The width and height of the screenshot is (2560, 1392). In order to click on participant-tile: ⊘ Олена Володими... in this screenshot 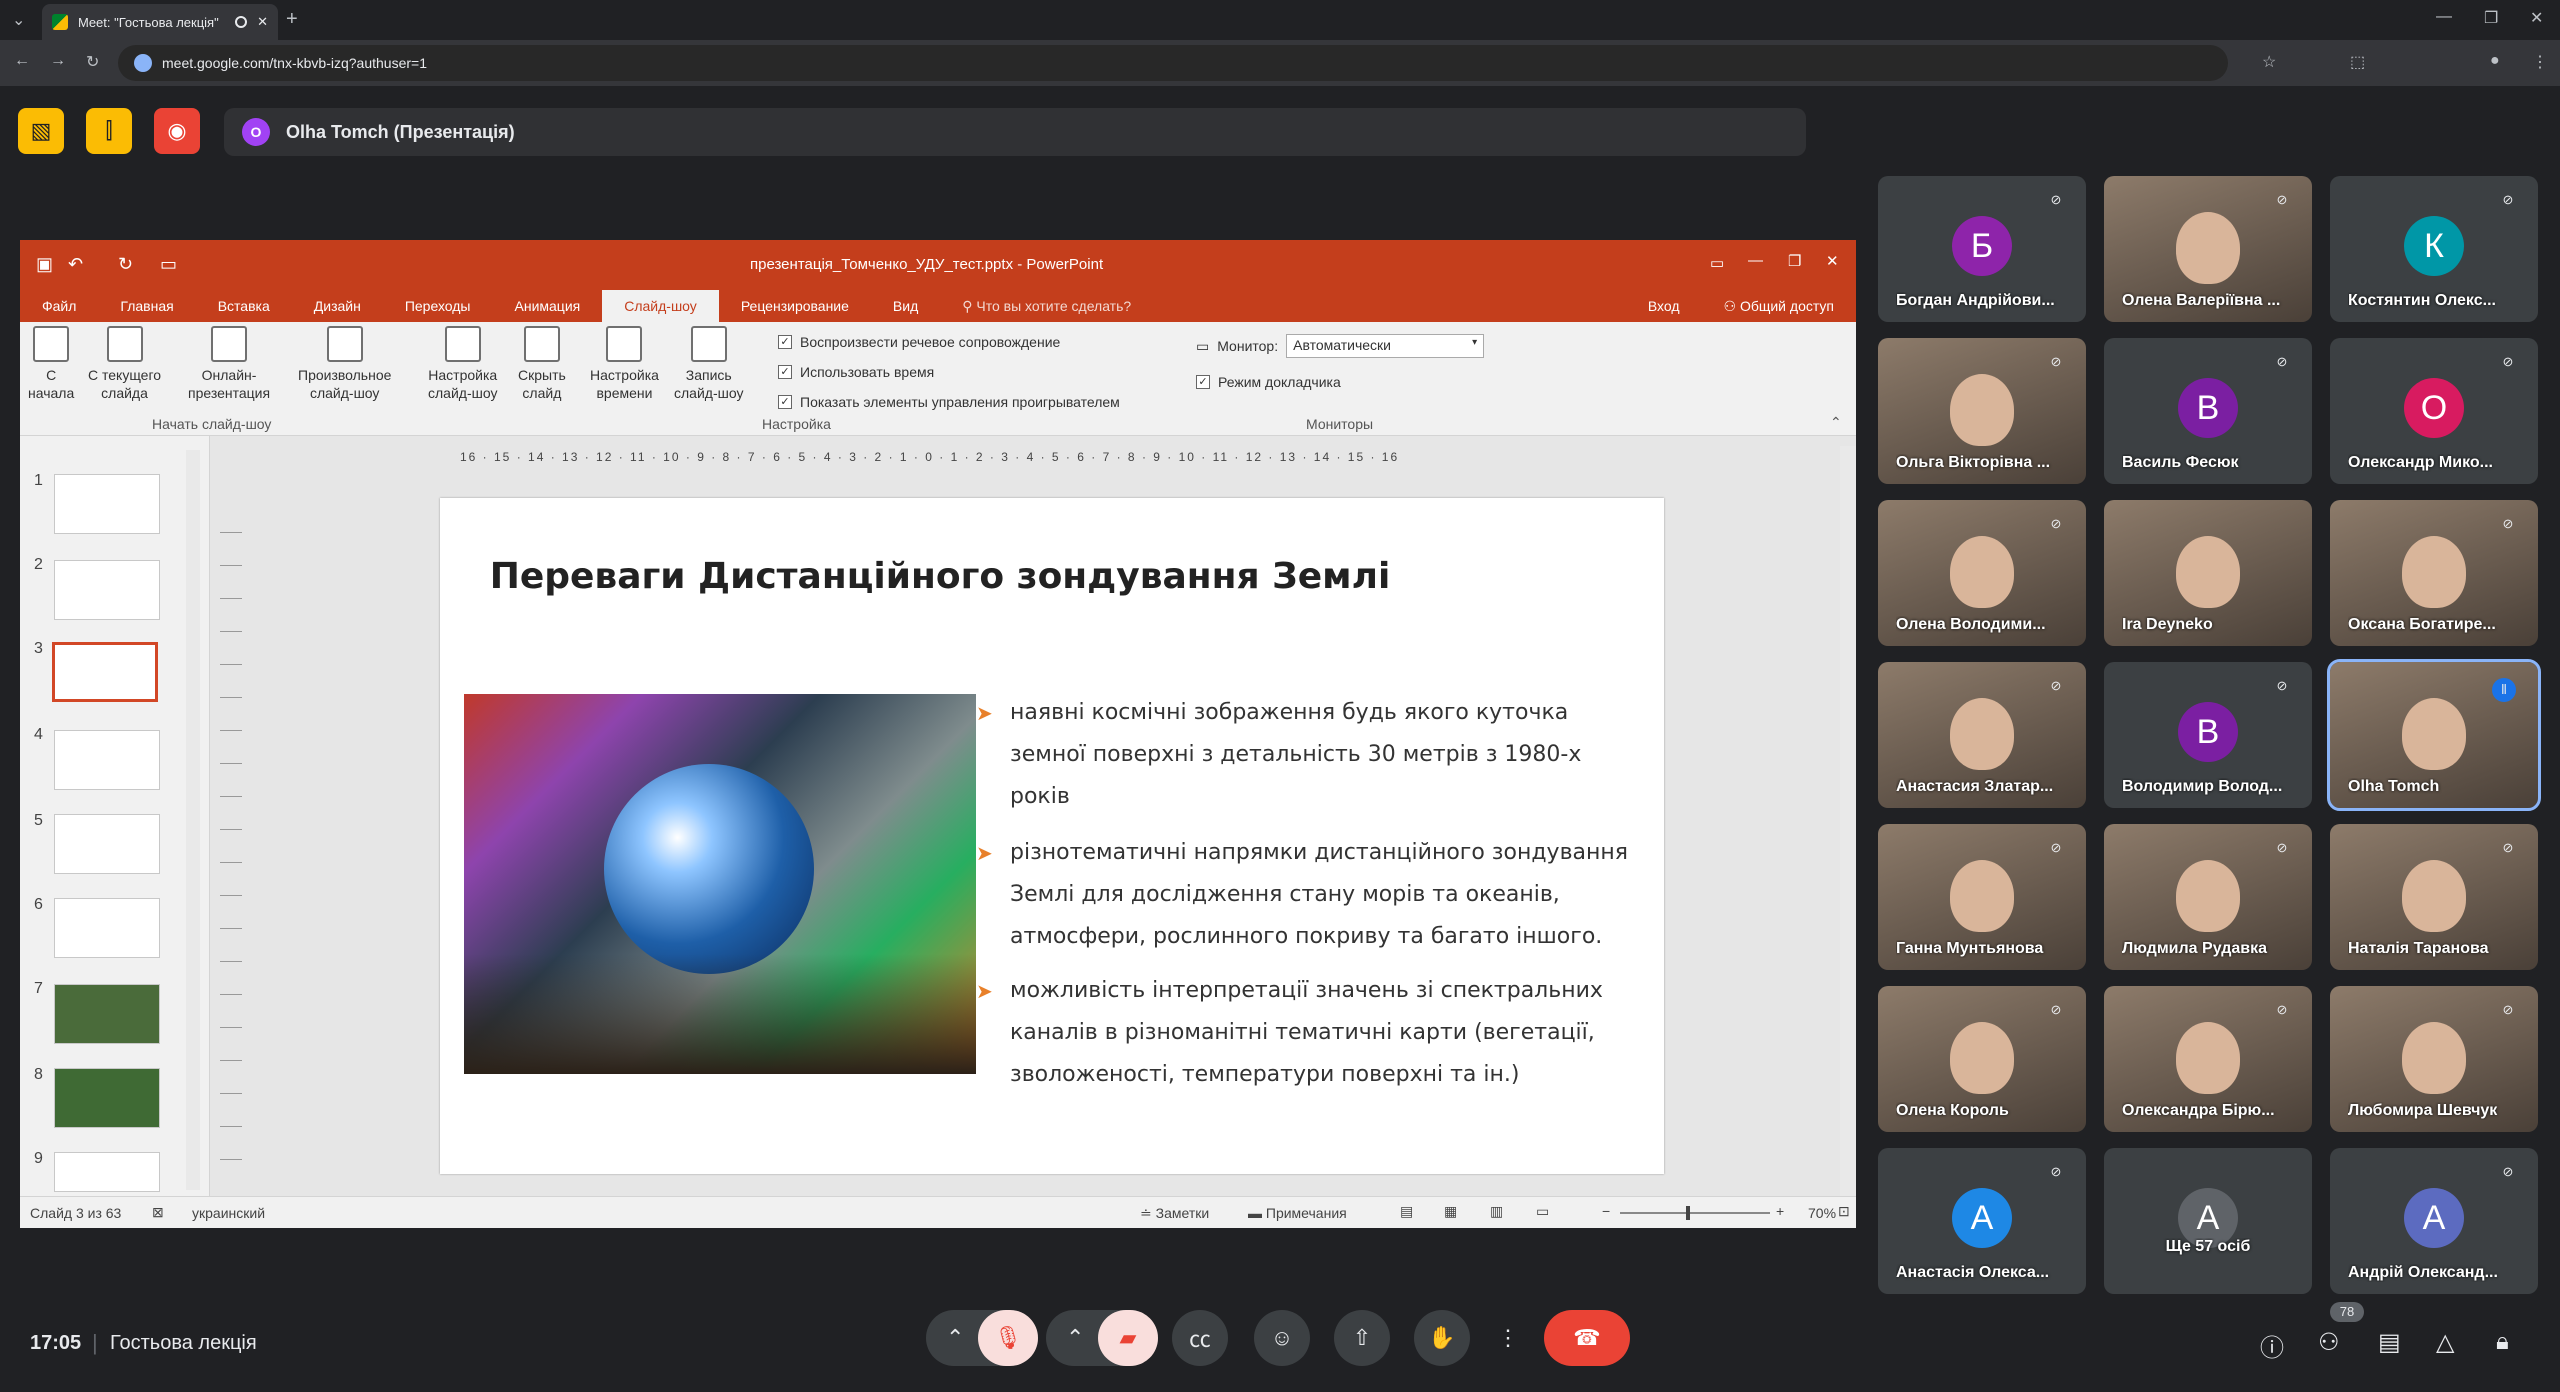, I will do `click(1982, 573)`.